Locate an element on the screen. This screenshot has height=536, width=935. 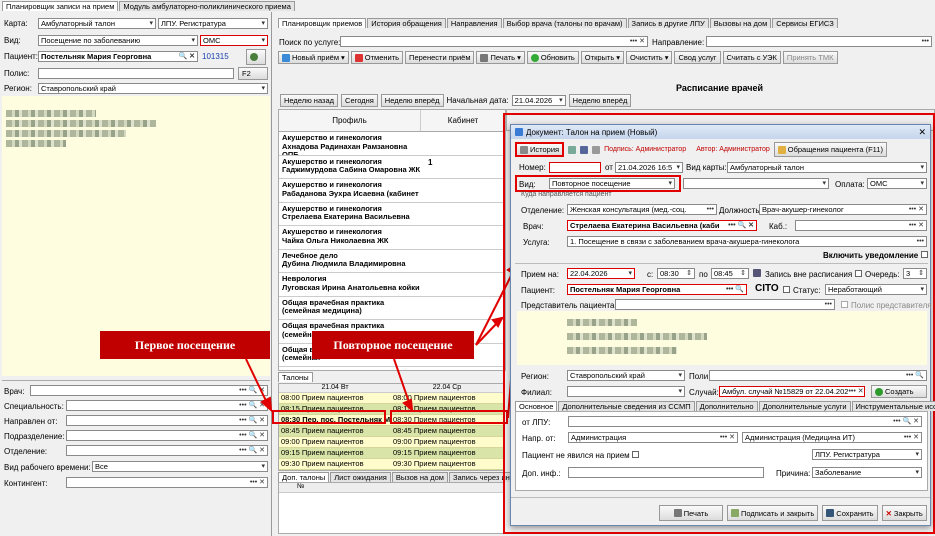
notify-checkbox is located at coordinates (924, 254).